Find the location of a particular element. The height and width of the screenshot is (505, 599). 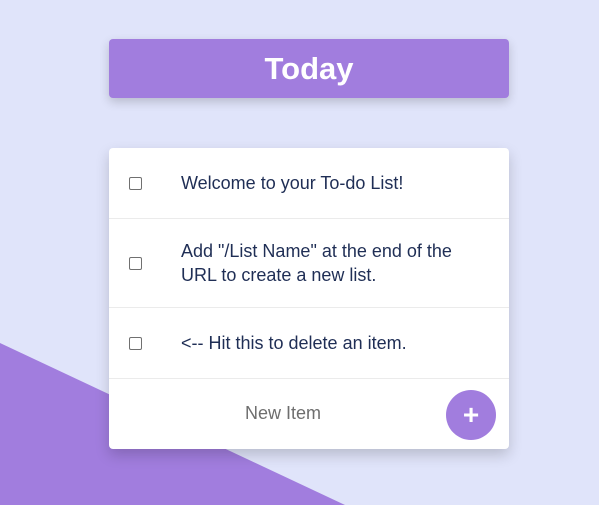

add-item-button: + is located at coordinates (471, 415).